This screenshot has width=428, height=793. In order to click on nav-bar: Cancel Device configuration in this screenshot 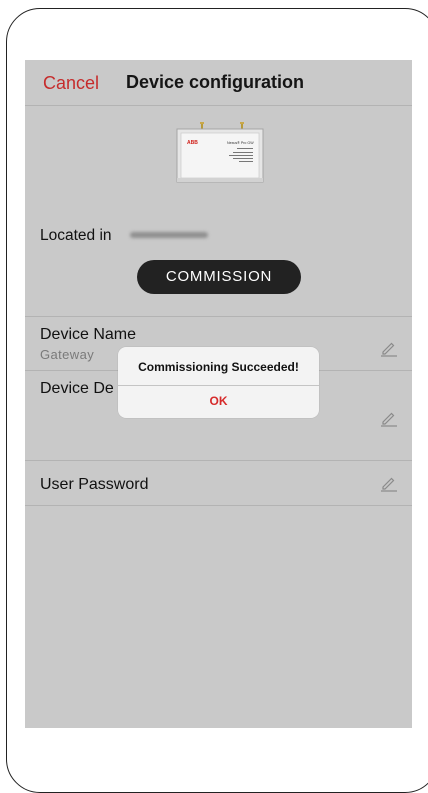, I will do `click(218, 83)`.